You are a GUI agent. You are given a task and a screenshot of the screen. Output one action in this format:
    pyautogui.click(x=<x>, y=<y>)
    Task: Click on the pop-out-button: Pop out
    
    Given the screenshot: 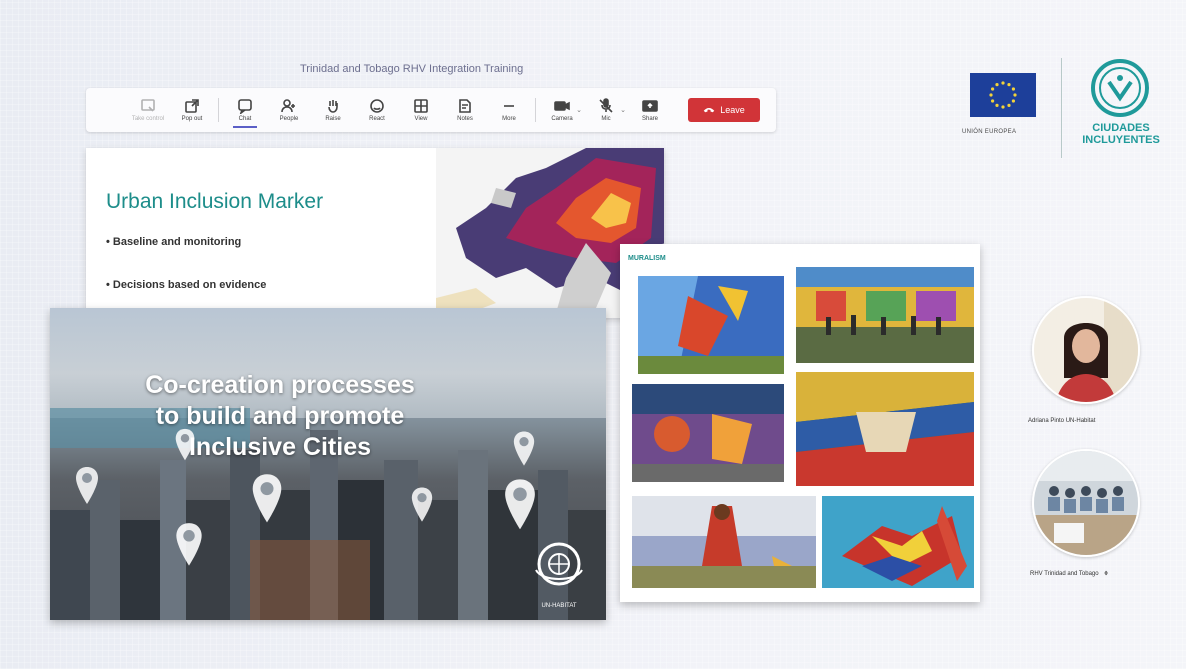 What is the action you would take?
    pyautogui.click(x=192, y=110)
    